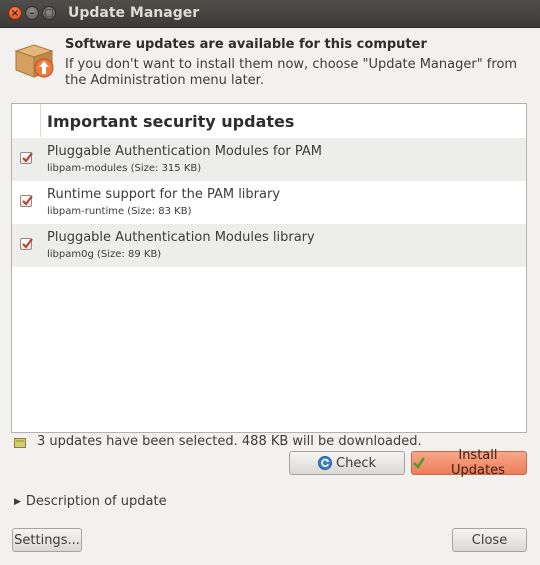 This screenshot has height=565, width=540. What do you see at coordinates (325, 463) in the screenshot?
I see `refresh-icon` at bounding box center [325, 463].